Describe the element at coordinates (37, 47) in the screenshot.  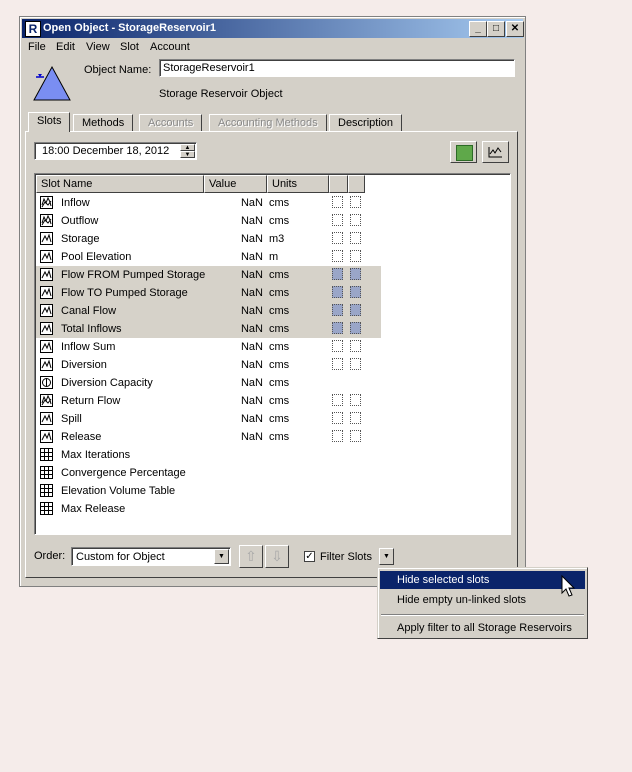
I see `menu-file: File` at that location.